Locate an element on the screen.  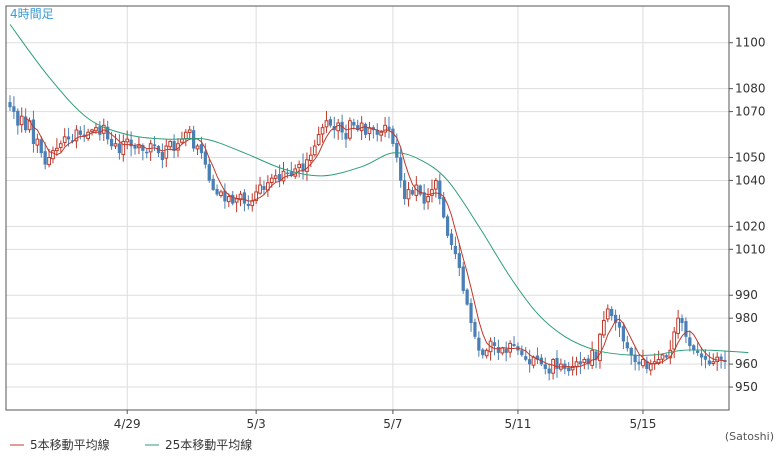
y-tick-label: 1010 is located at coordinates (750, 249).